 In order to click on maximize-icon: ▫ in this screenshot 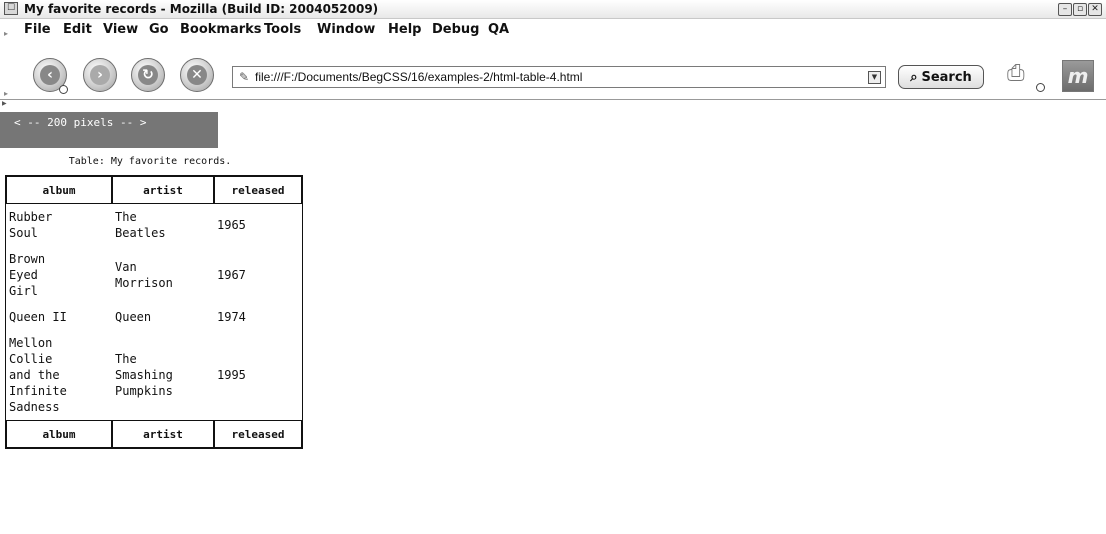, I will do `click(1080, 9)`.